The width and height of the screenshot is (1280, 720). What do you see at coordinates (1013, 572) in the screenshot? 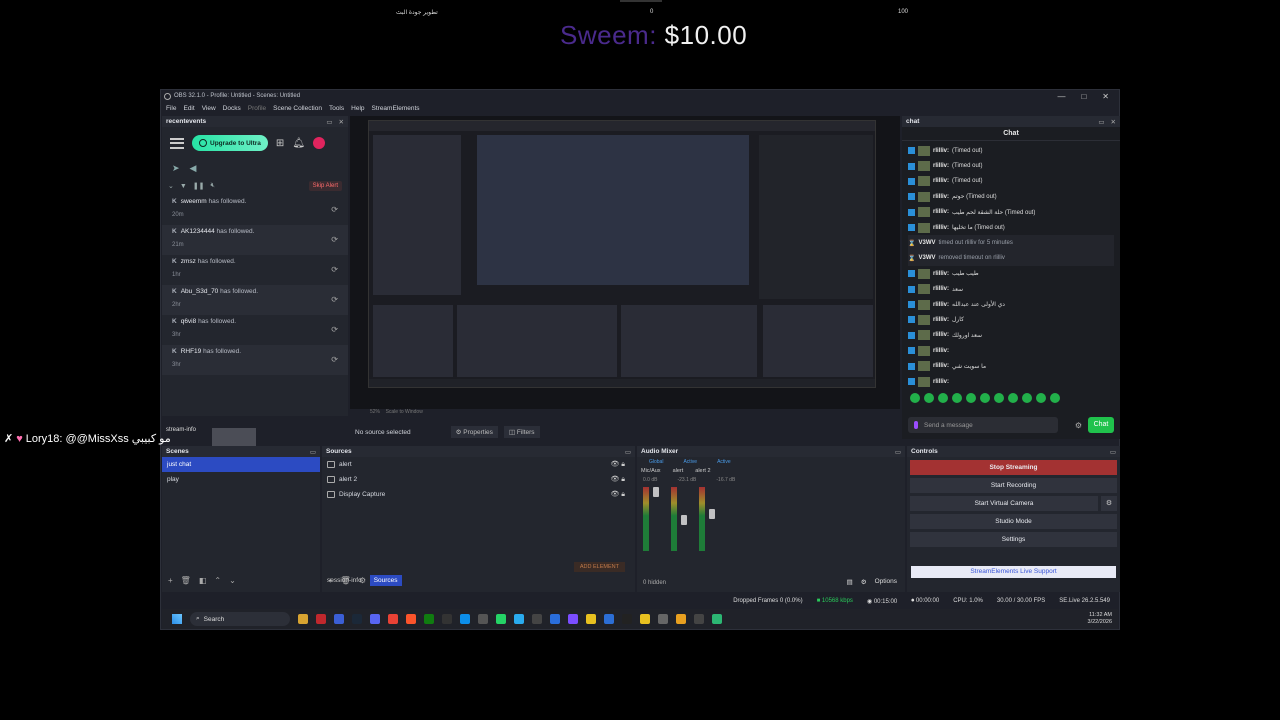
I see `se-live-support-button: StreamElements Live Support` at bounding box center [1013, 572].